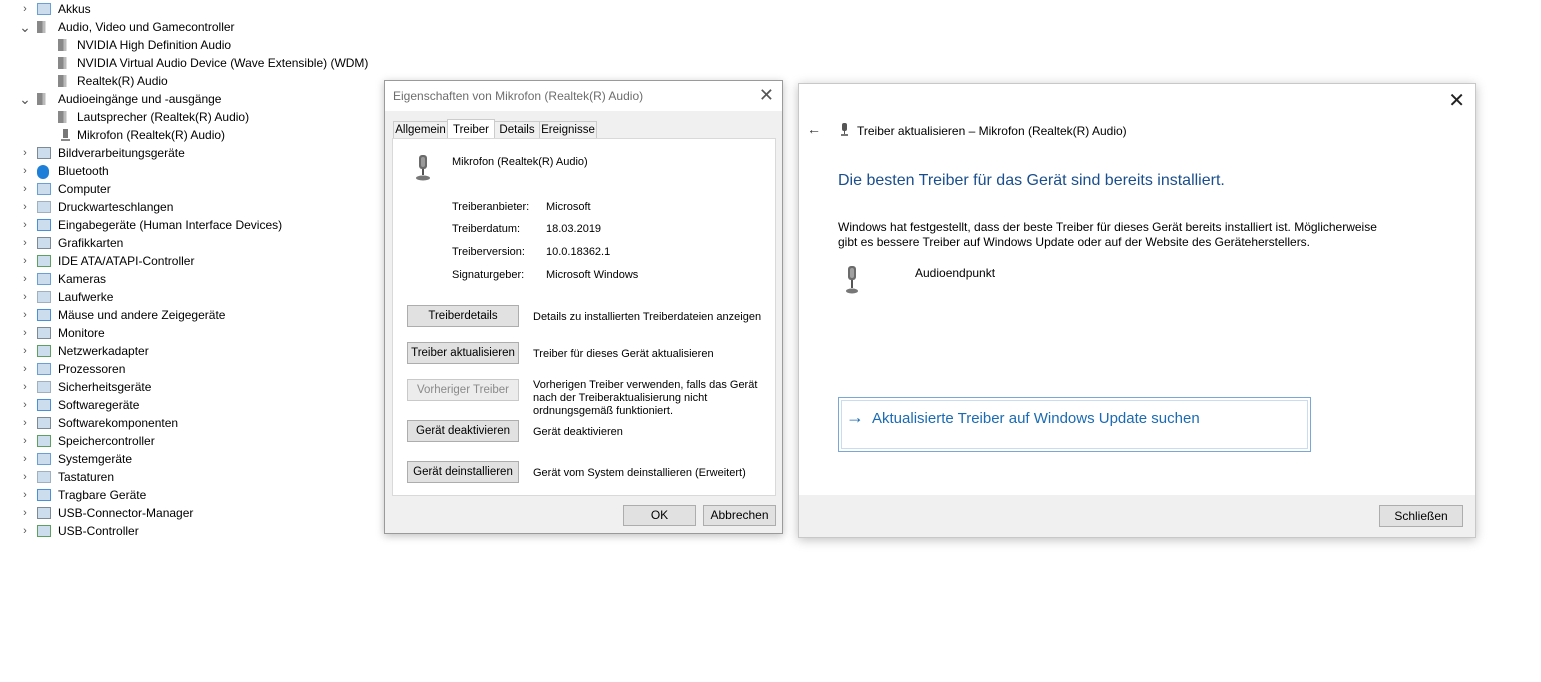 This screenshot has height=682, width=1541. What do you see at coordinates (190, 171) in the screenshot?
I see `tree-category-item: › Bluetooth` at bounding box center [190, 171].